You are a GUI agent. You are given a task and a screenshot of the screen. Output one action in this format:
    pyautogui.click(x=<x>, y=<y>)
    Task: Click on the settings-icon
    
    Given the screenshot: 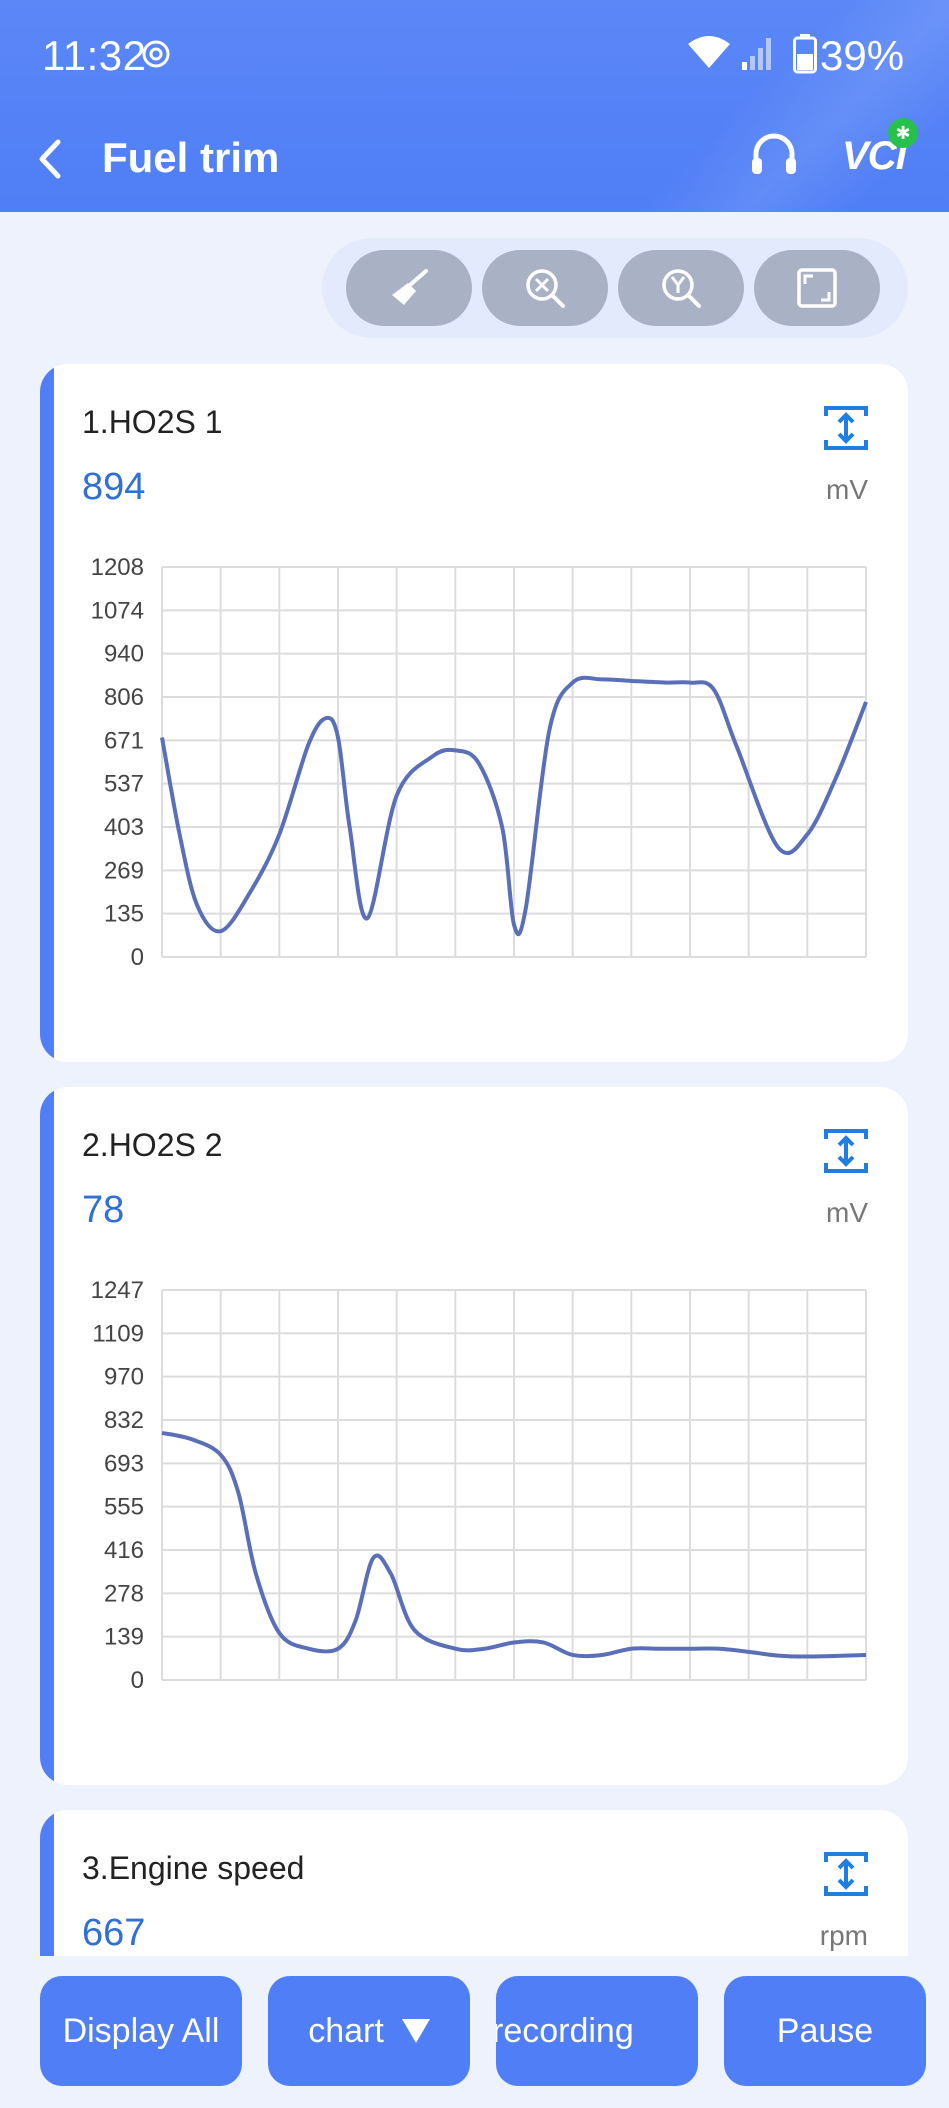 What is the action you would take?
    pyautogui.click(x=156, y=54)
    